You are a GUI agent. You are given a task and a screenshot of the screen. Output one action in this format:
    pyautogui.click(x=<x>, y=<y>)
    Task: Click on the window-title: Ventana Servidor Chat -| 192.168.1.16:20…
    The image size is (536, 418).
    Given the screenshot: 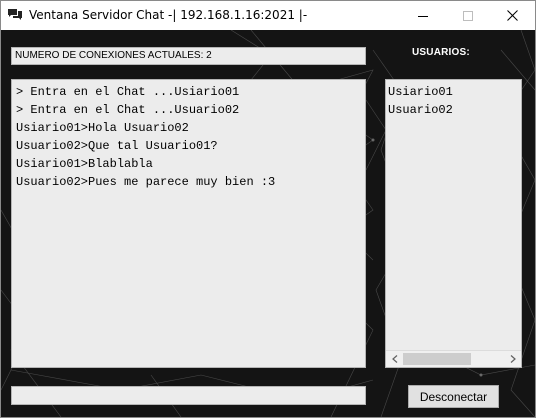 What is the action you would take?
    pyautogui.click(x=168, y=15)
    